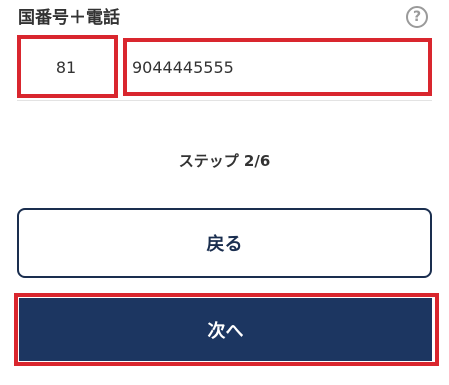  What do you see at coordinates (277, 67) in the screenshot?
I see `phone-number-highlight` at bounding box center [277, 67].